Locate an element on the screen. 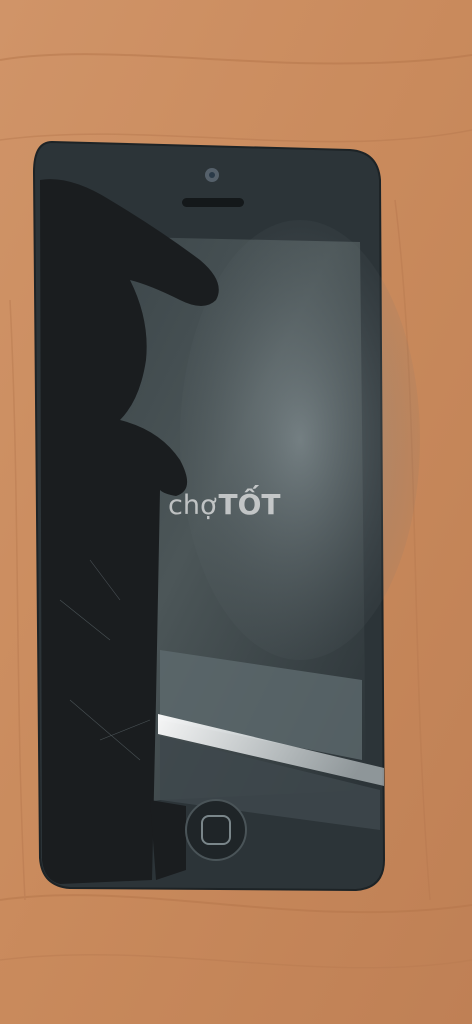  thumb-reflection is located at coordinates (168, 840).